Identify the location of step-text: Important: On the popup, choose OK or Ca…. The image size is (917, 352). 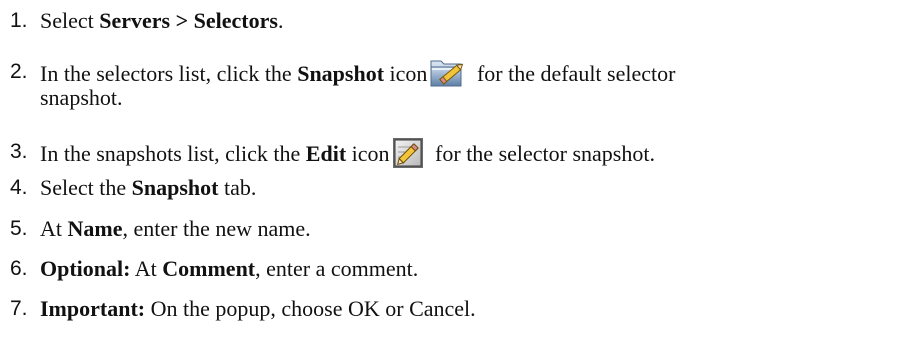
(258, 308).